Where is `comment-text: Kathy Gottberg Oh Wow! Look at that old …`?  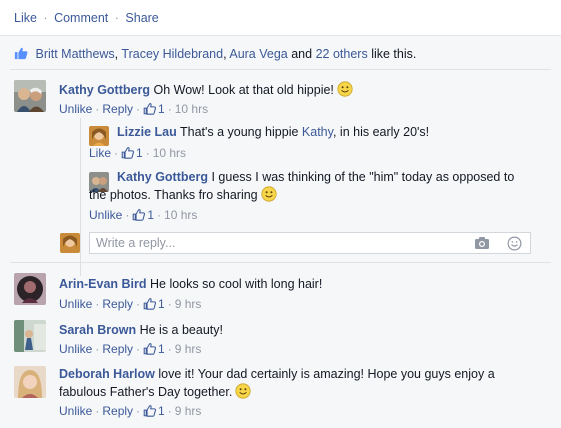 comment-text: Kathy Gottberg Oh Wow! Look at that old … is located at coordinates (206, 90).